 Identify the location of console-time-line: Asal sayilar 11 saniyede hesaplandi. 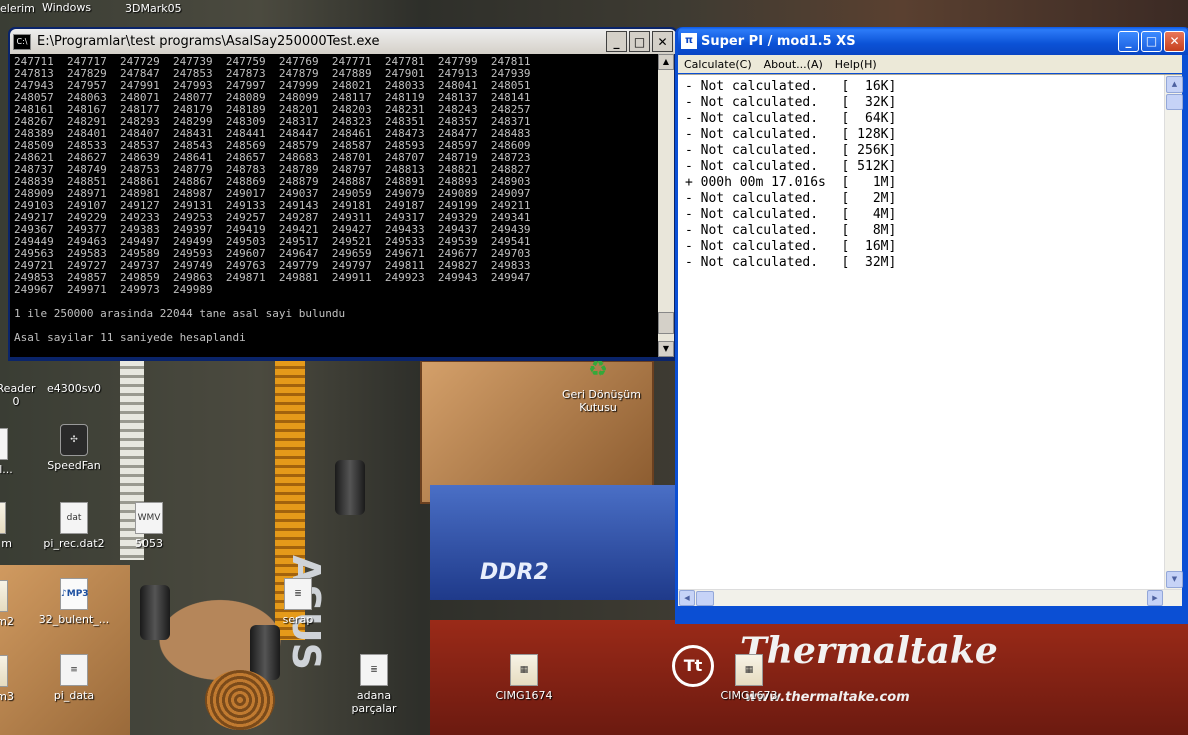
(130, 337).